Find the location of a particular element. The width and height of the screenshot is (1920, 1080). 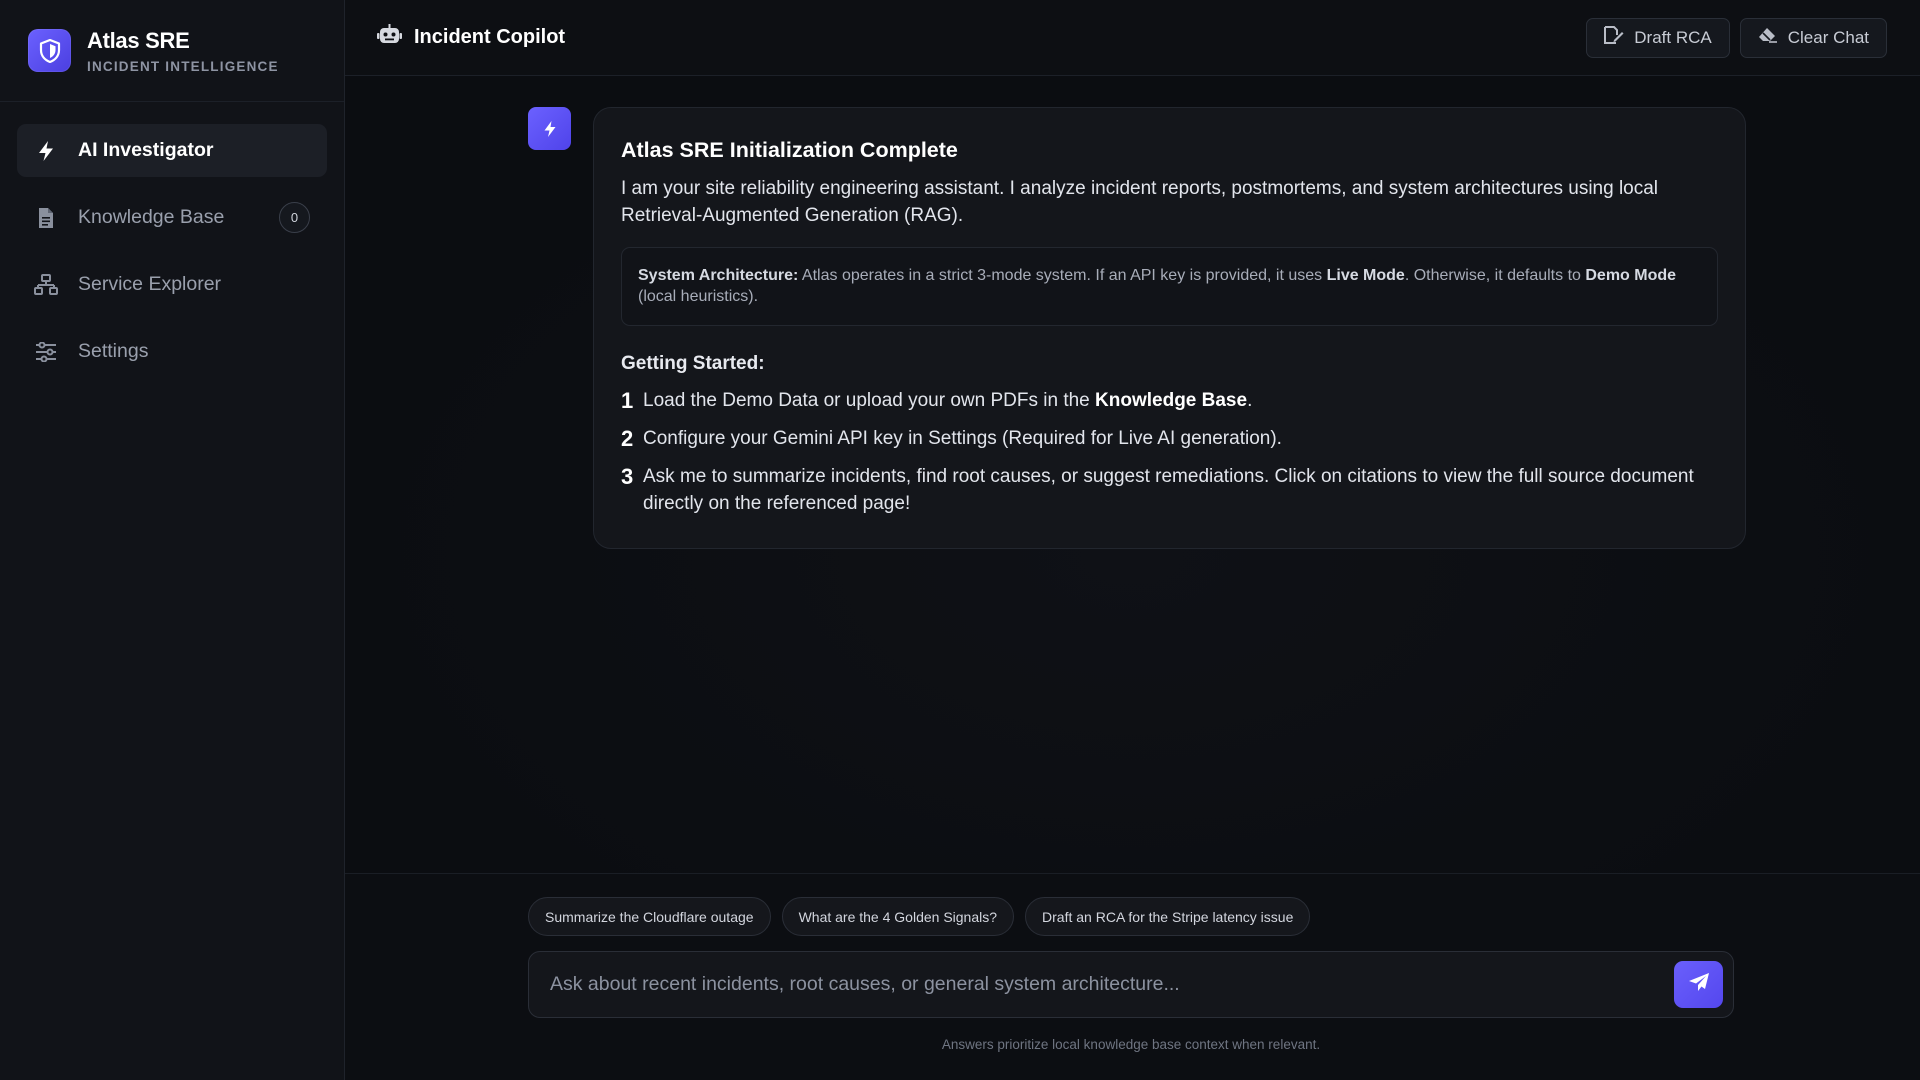

page-title: Incident Copilot is located at coordinates (471, 37).